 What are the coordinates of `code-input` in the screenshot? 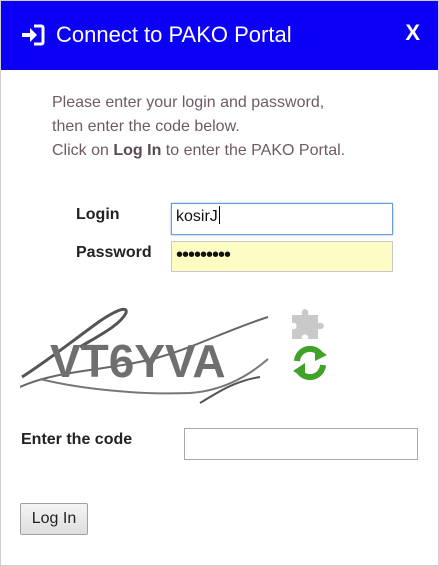 It's located at (301, 444).